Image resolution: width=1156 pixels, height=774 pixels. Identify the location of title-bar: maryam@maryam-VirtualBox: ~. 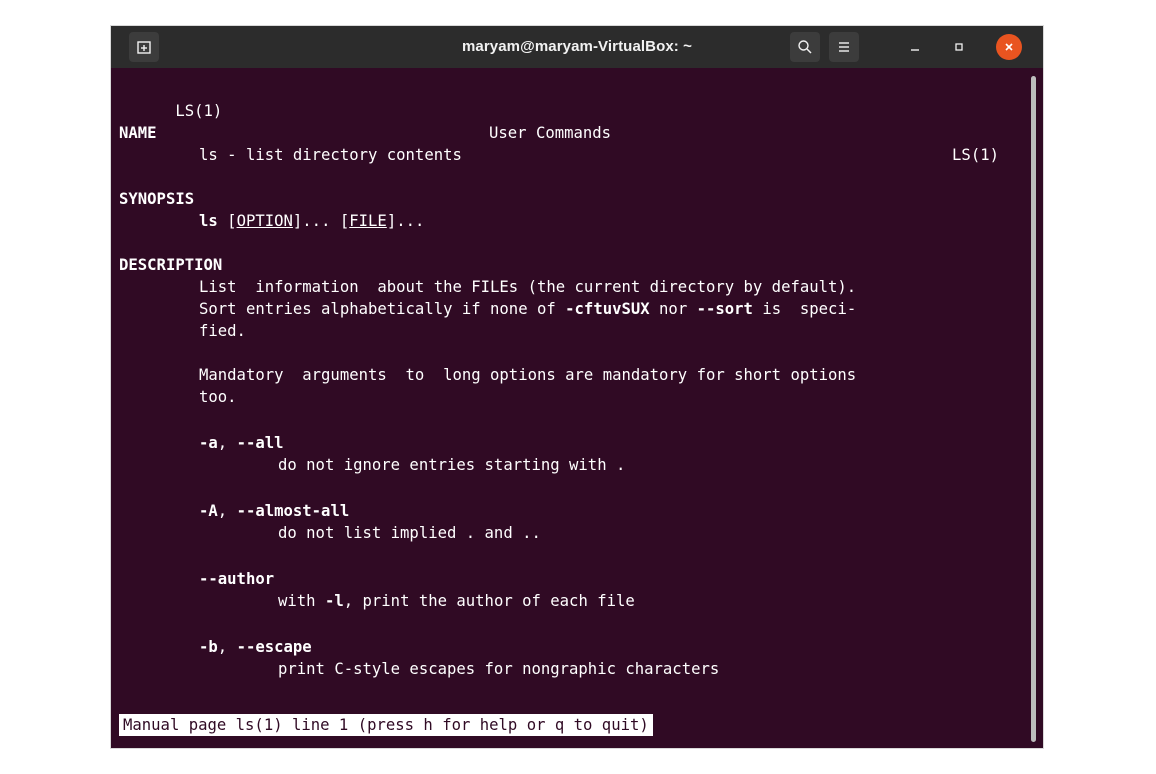
(577, 47).